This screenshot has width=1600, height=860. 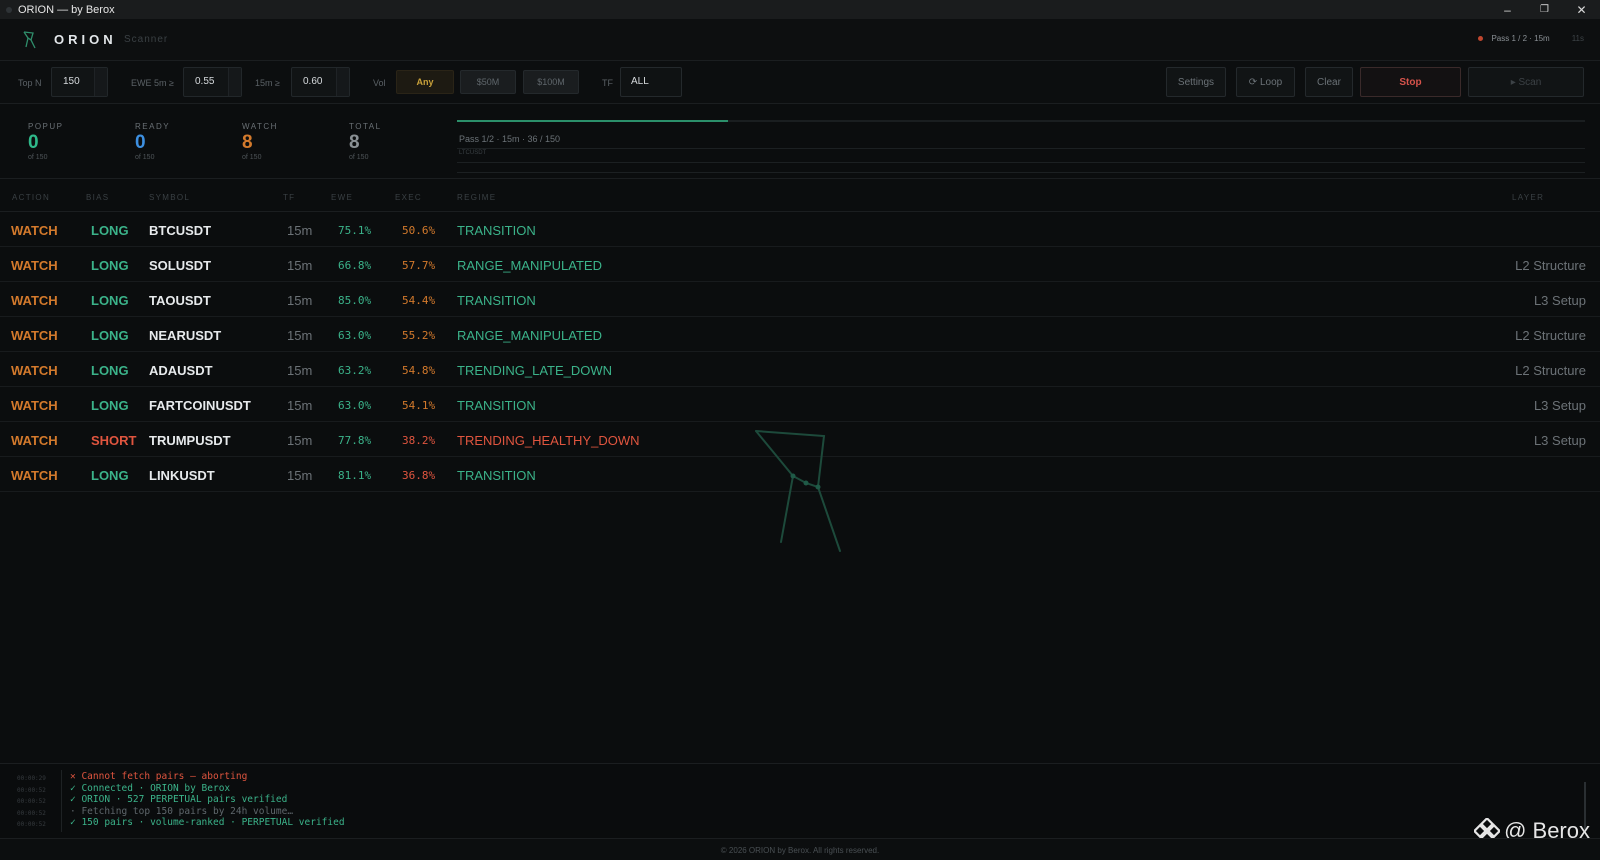 What do you see at coordinates (79, 82) in the screenshot?
I see `topn-input: 150` at bounding box center [79, 82].